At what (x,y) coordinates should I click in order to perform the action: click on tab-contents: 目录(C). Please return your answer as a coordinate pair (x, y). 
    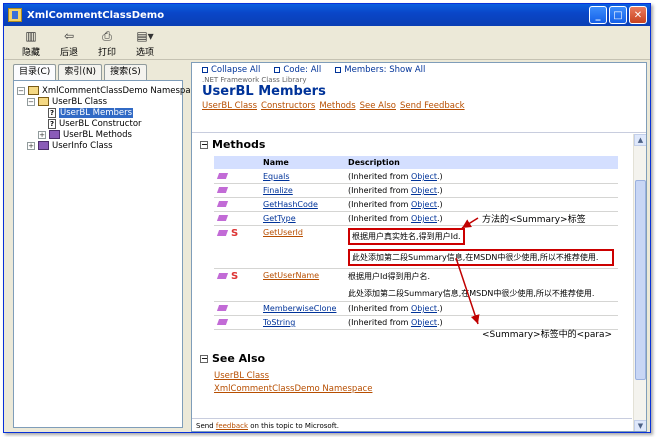
    Looking at the image, I should click on (35, 72).